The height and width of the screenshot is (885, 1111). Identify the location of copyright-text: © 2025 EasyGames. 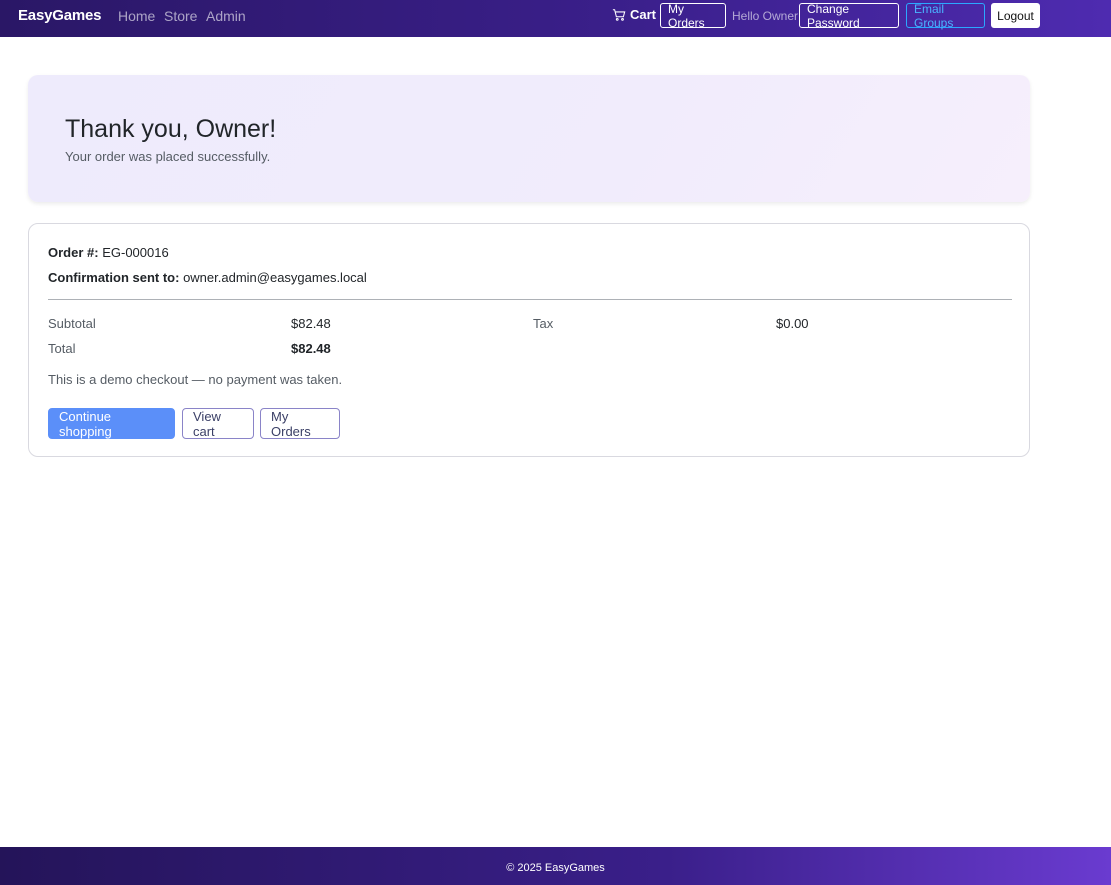
(555, 868).